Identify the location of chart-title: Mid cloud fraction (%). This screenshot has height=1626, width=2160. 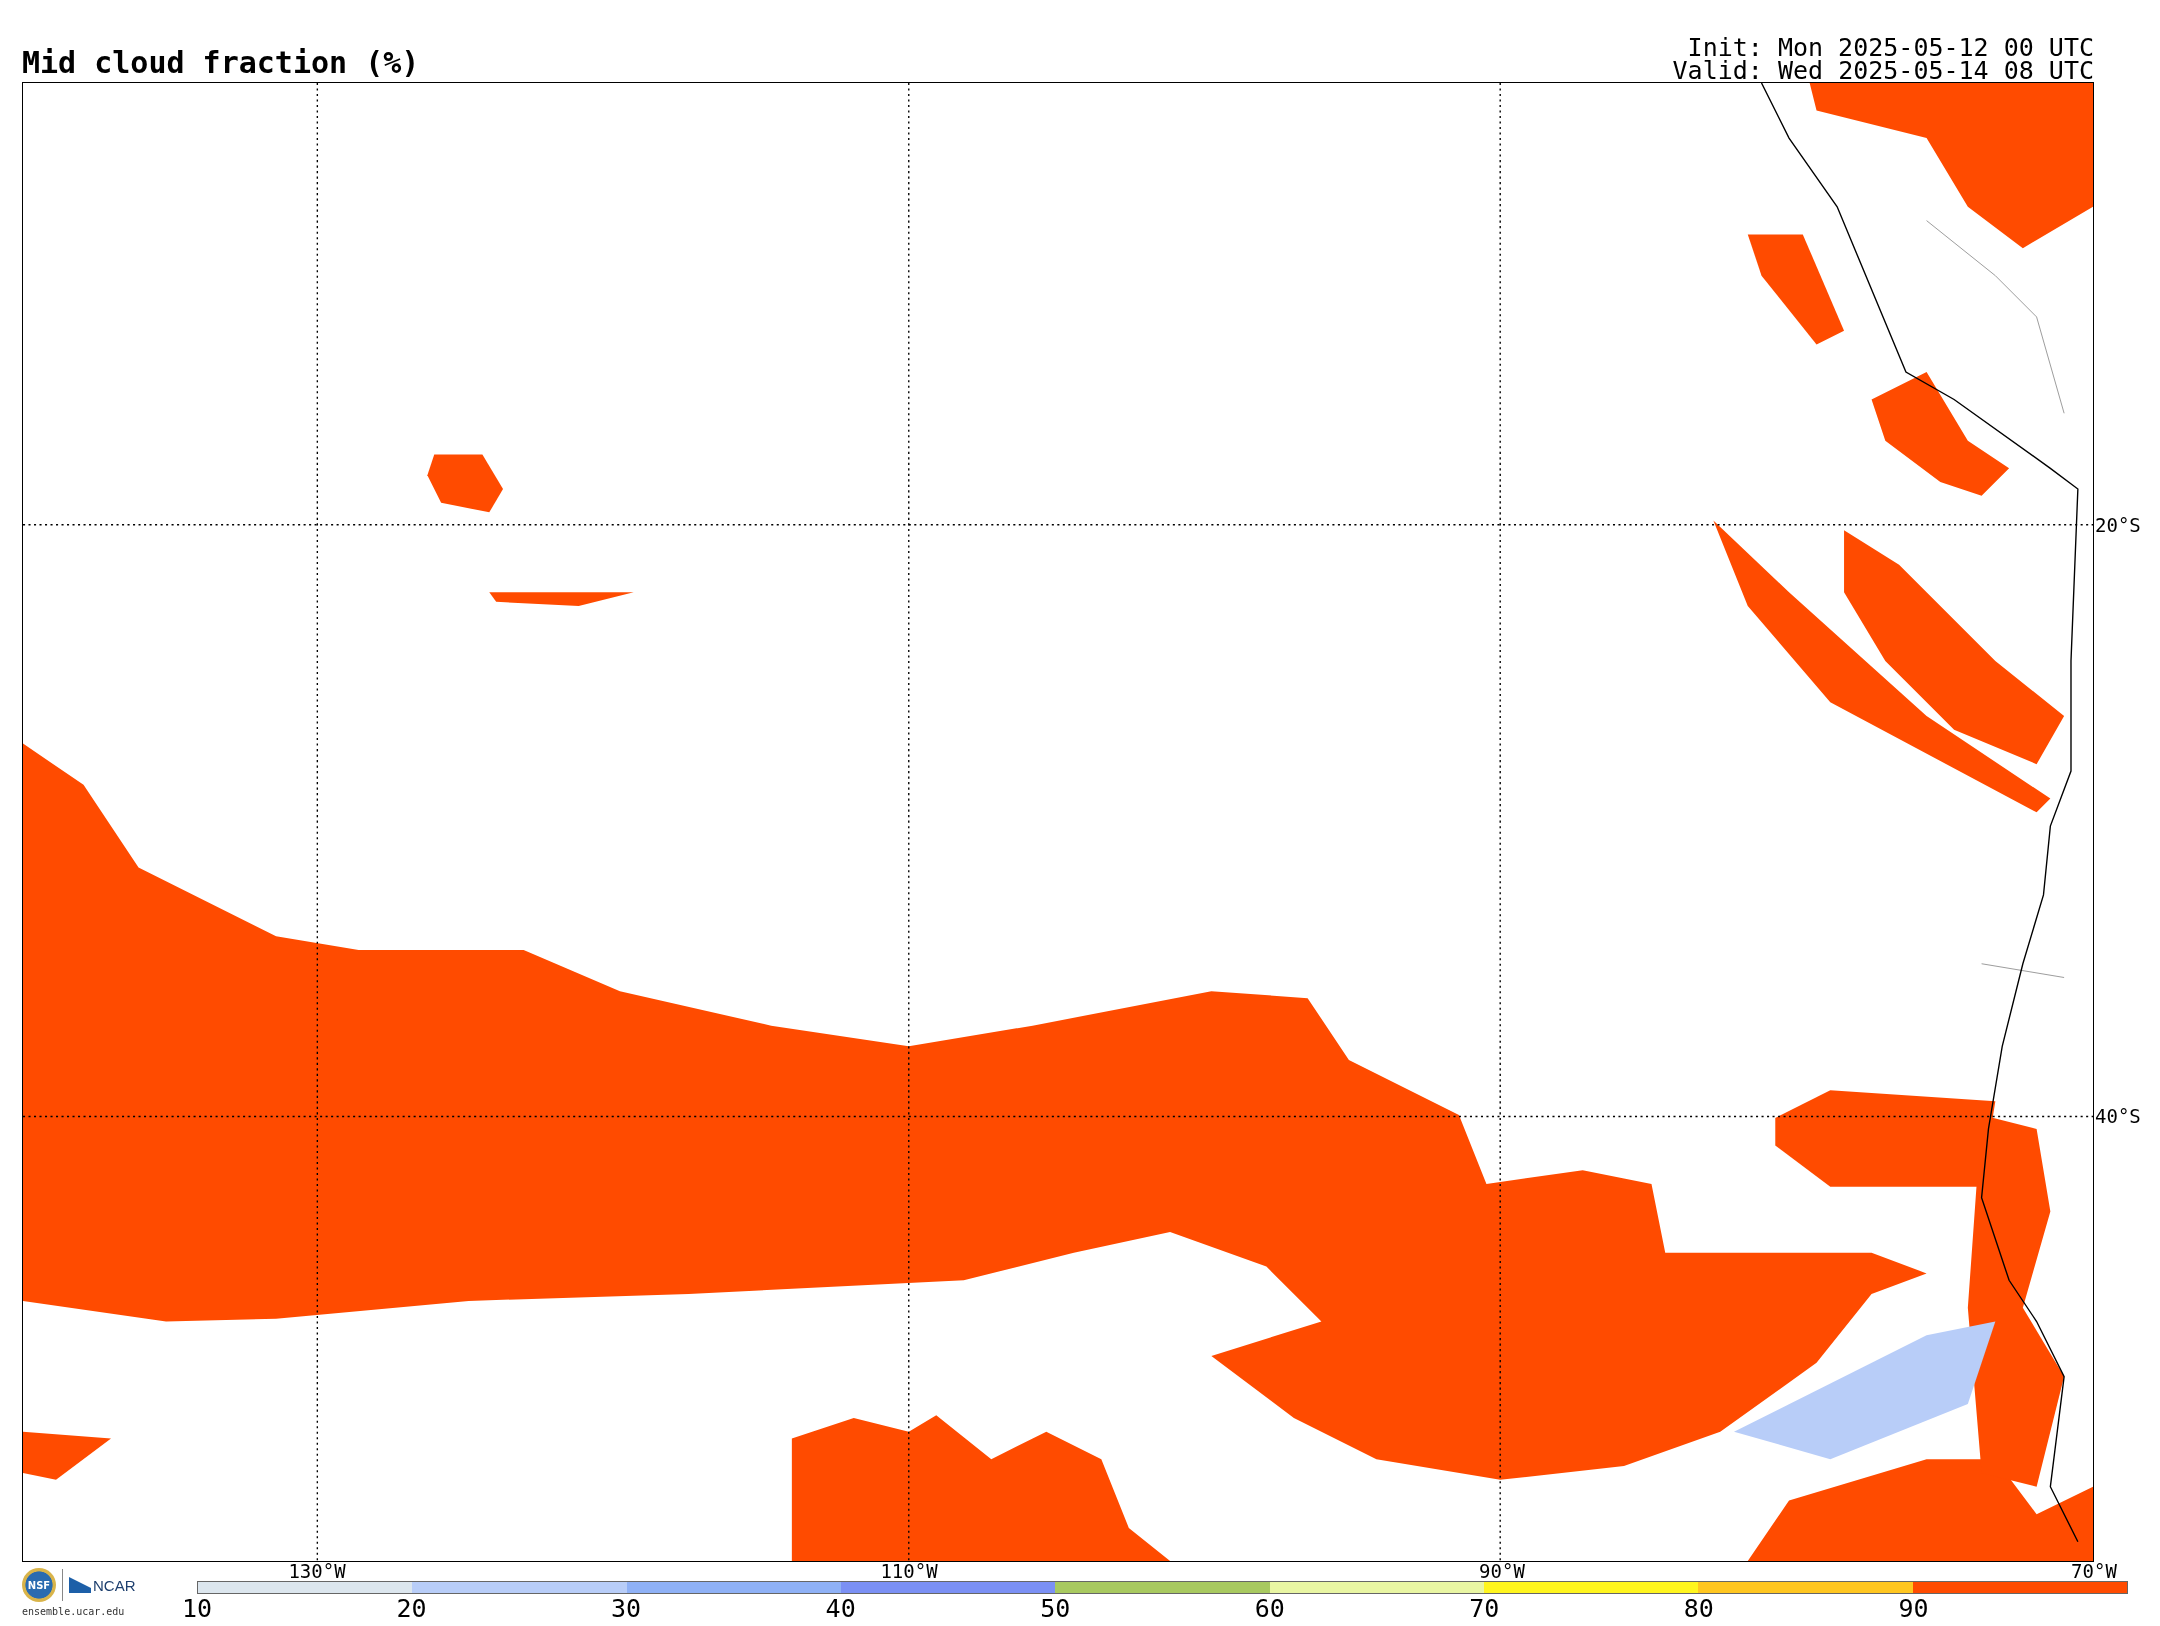
(221, 63).